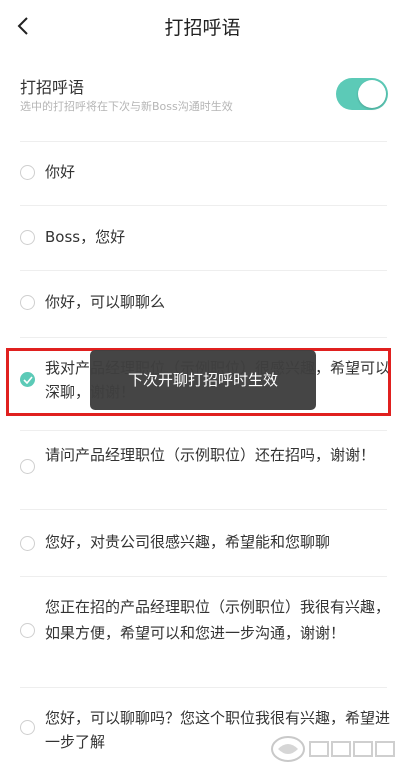 The height and width of the screenshot is (773, 405). I want to click on watermark-logo-icon, so click(333, 749).